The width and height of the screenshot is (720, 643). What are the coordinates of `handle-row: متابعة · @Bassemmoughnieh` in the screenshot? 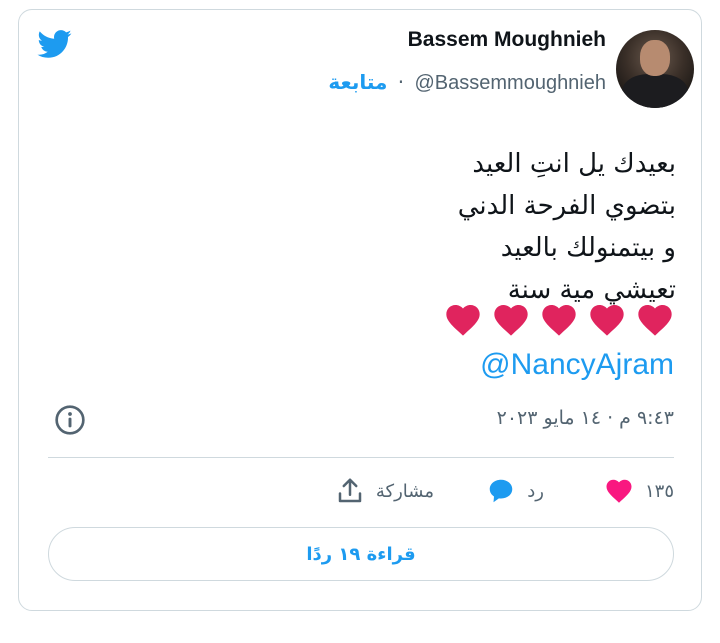 It's located at (467, 82).